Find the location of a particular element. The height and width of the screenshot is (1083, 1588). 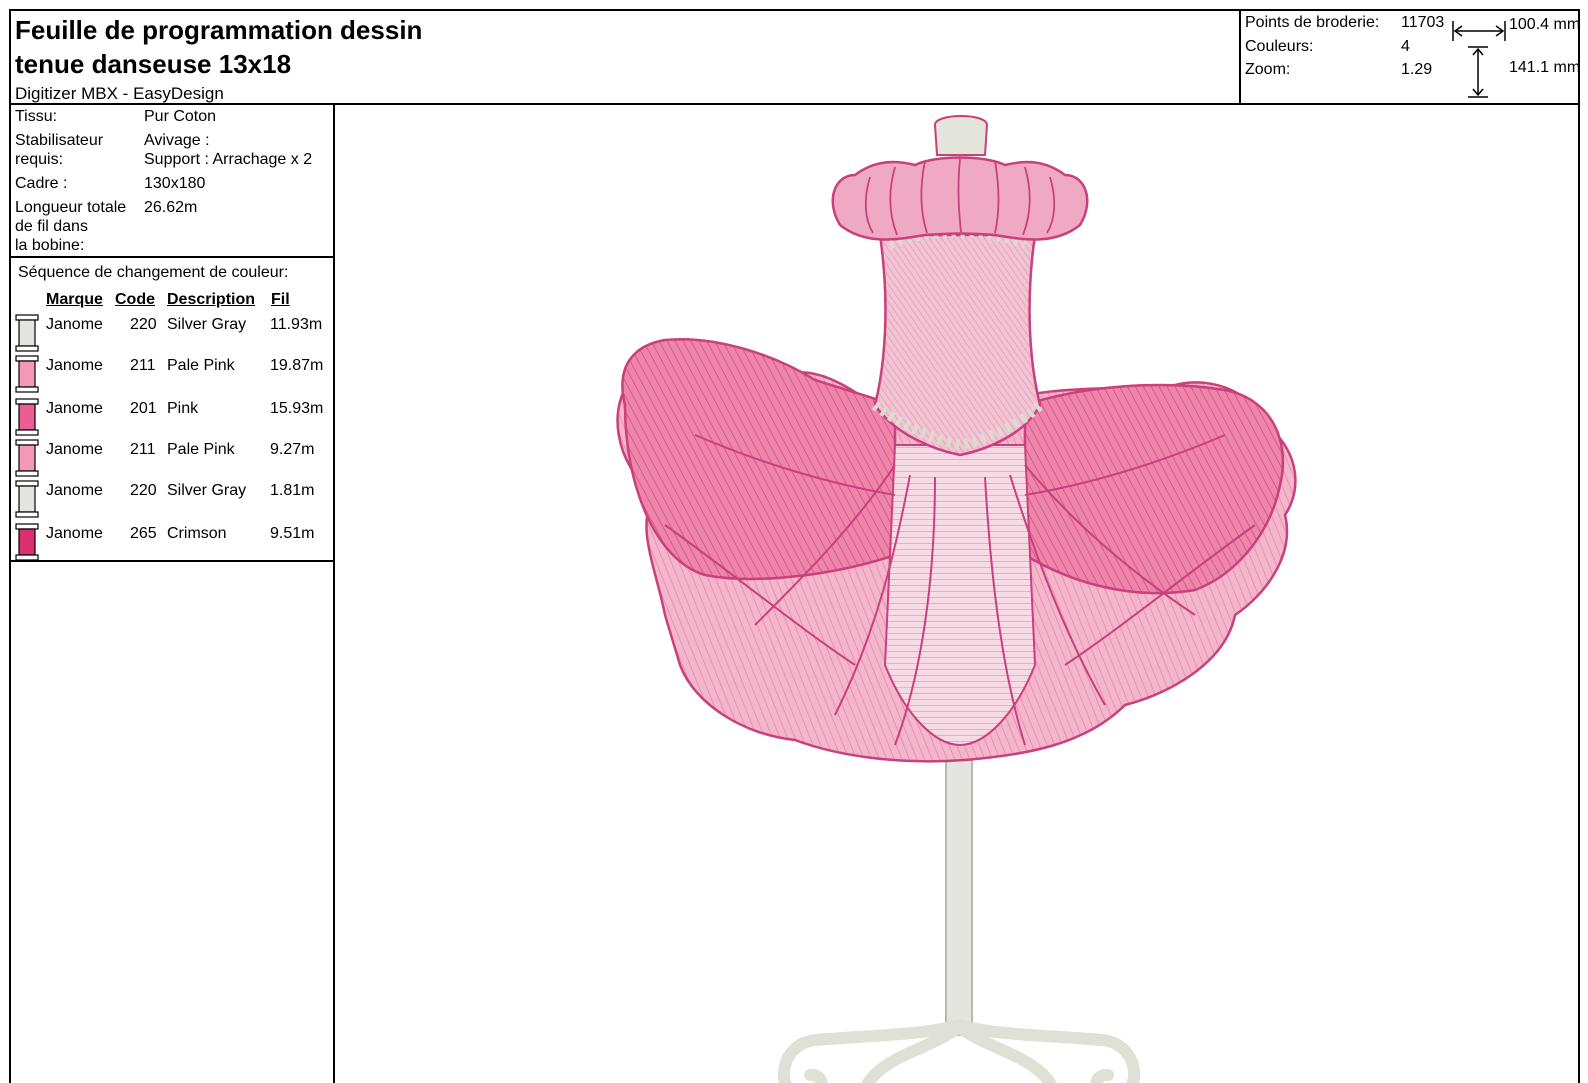

sequence-title: Séquence de changement de couleur: is located at coordinates (153, 272).